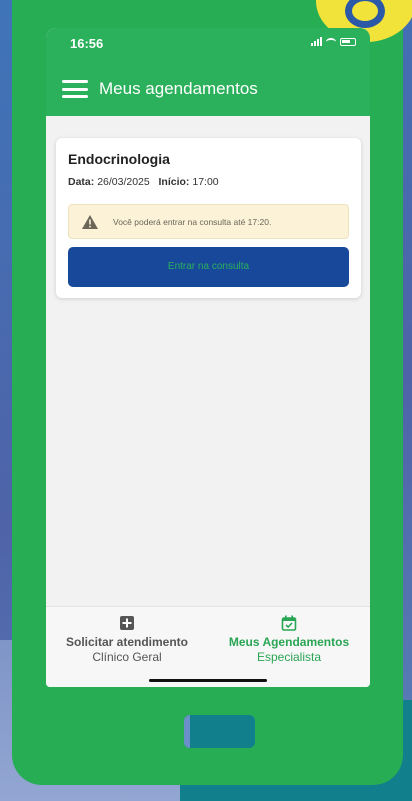 The height and width of the screenshot is (801, 412). Describe the element at coordinates (75, 89) in the screenshot. I see `menu-icon` at that location.